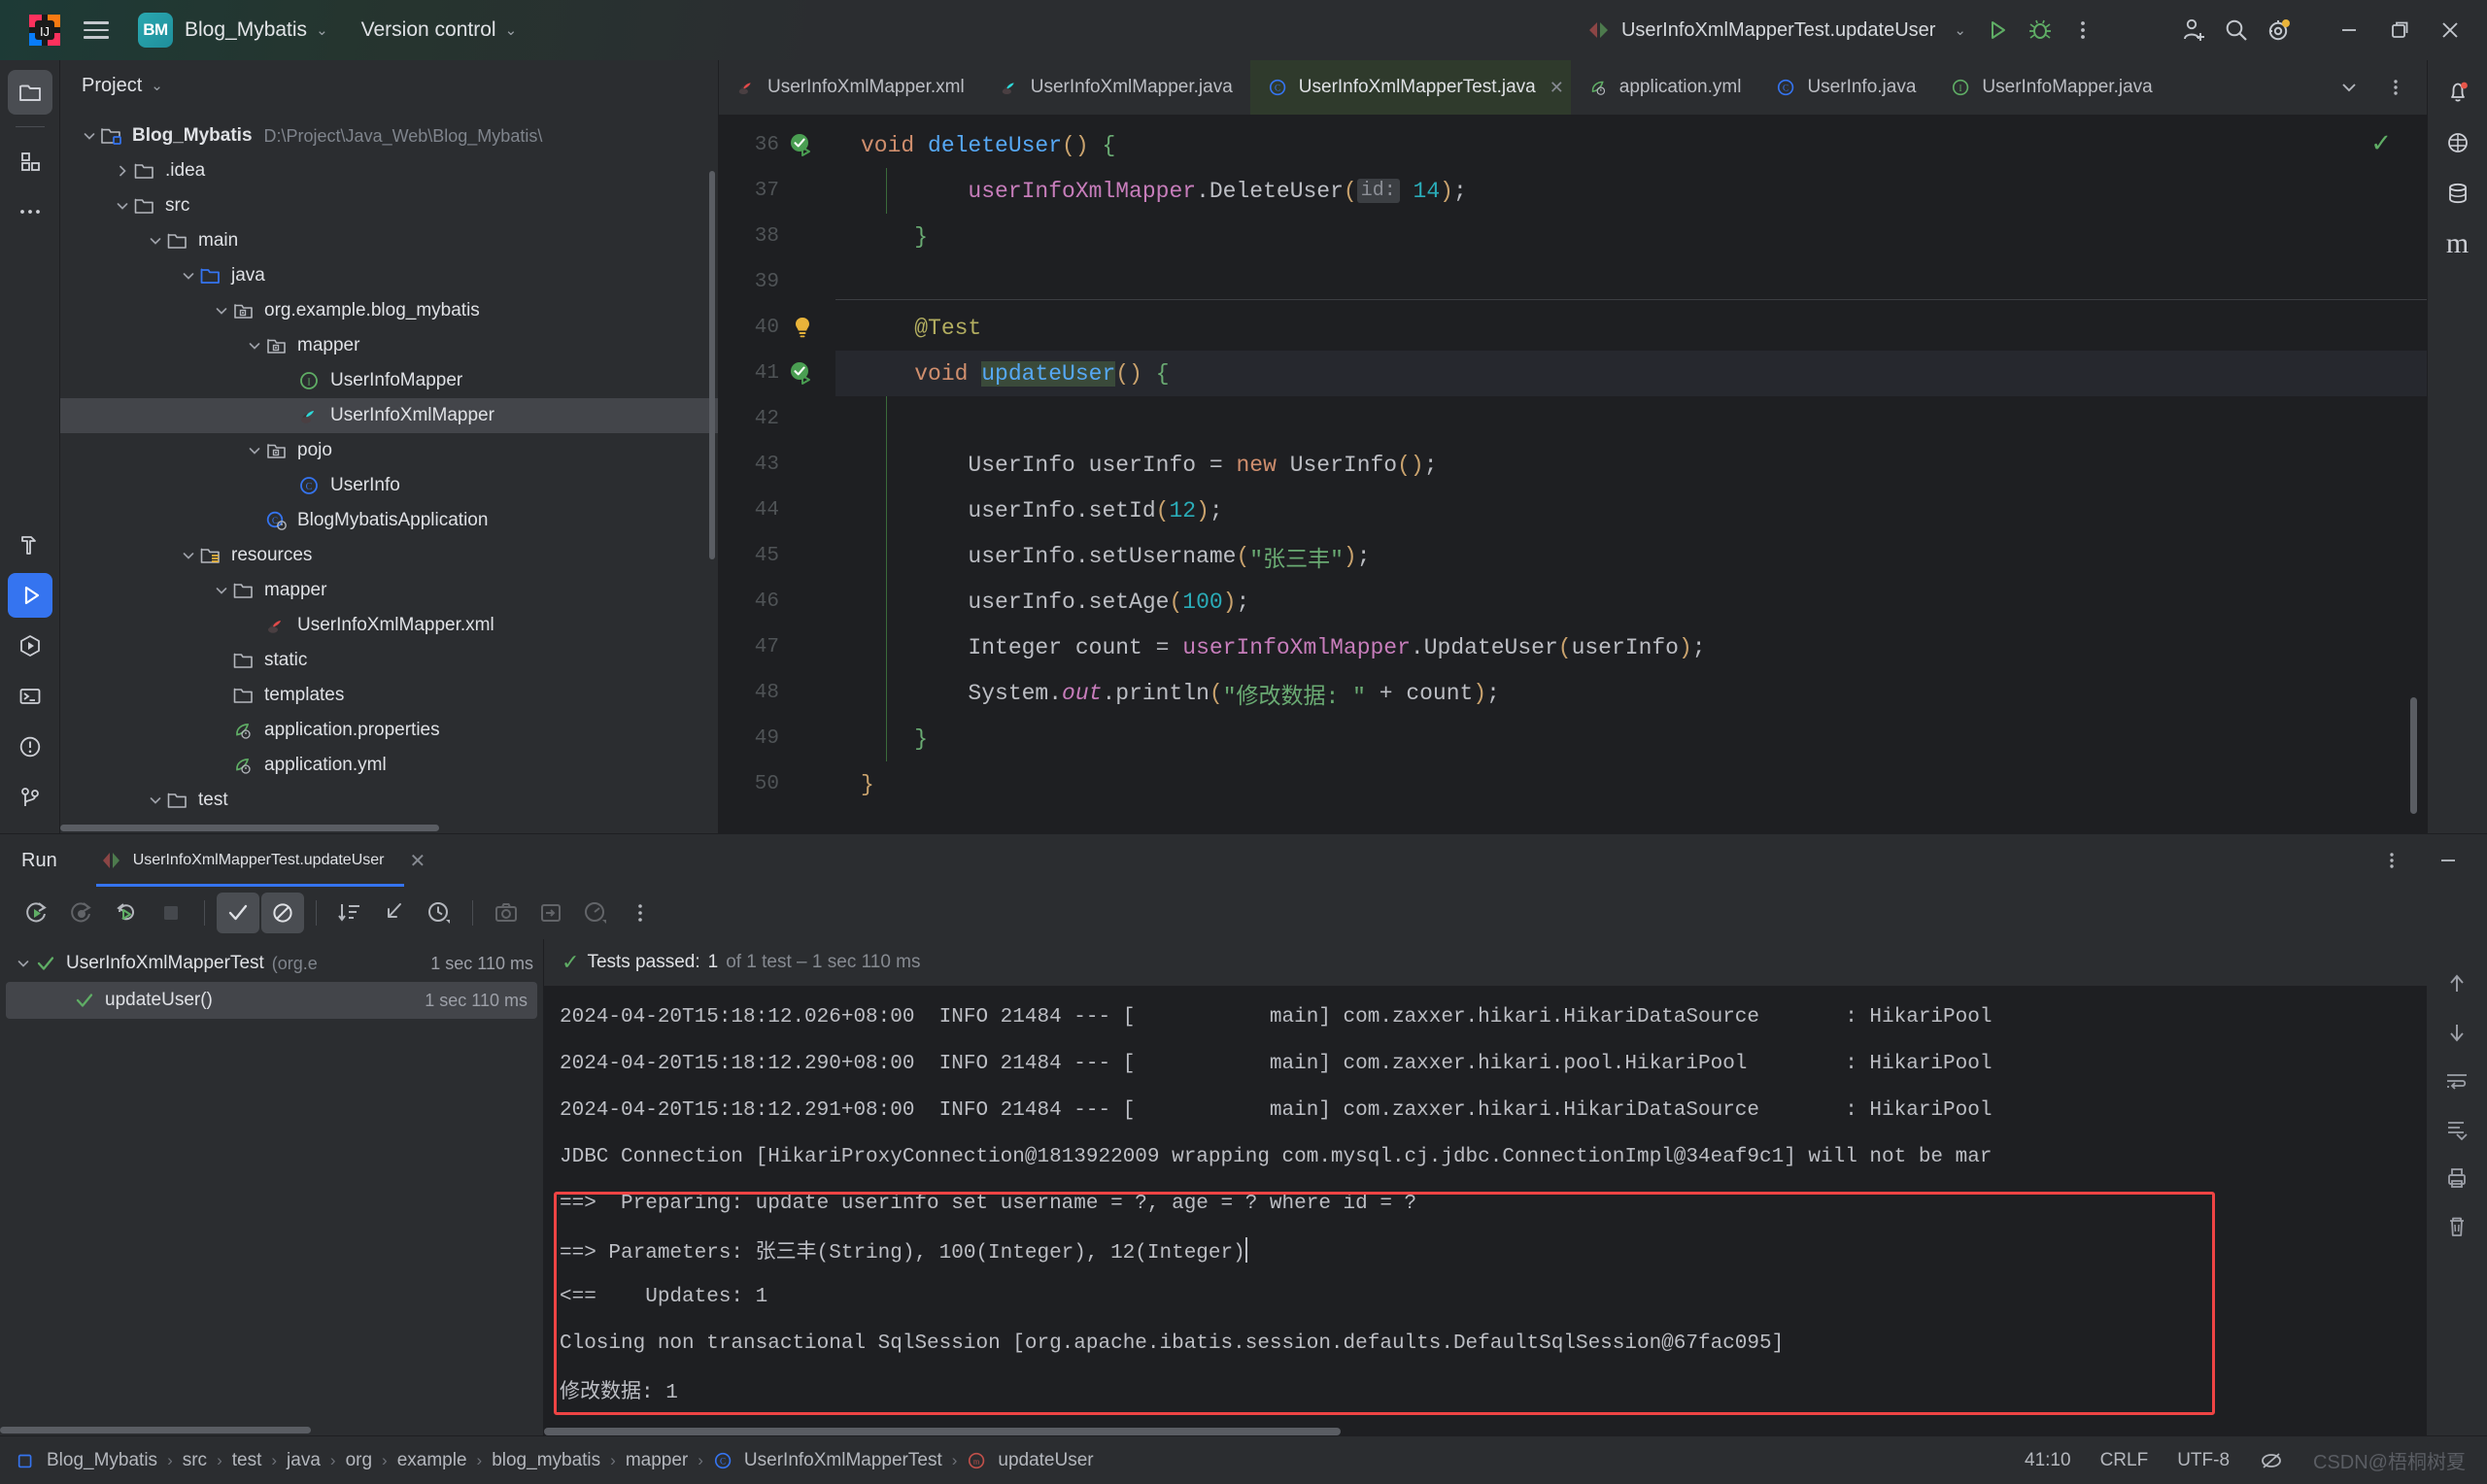 This screenshot has width=2487, height=1484. What do you see at coordinates (30, 747) in the screenshot?
I see `problems-tool-icon` at bounding box center [30, 747].